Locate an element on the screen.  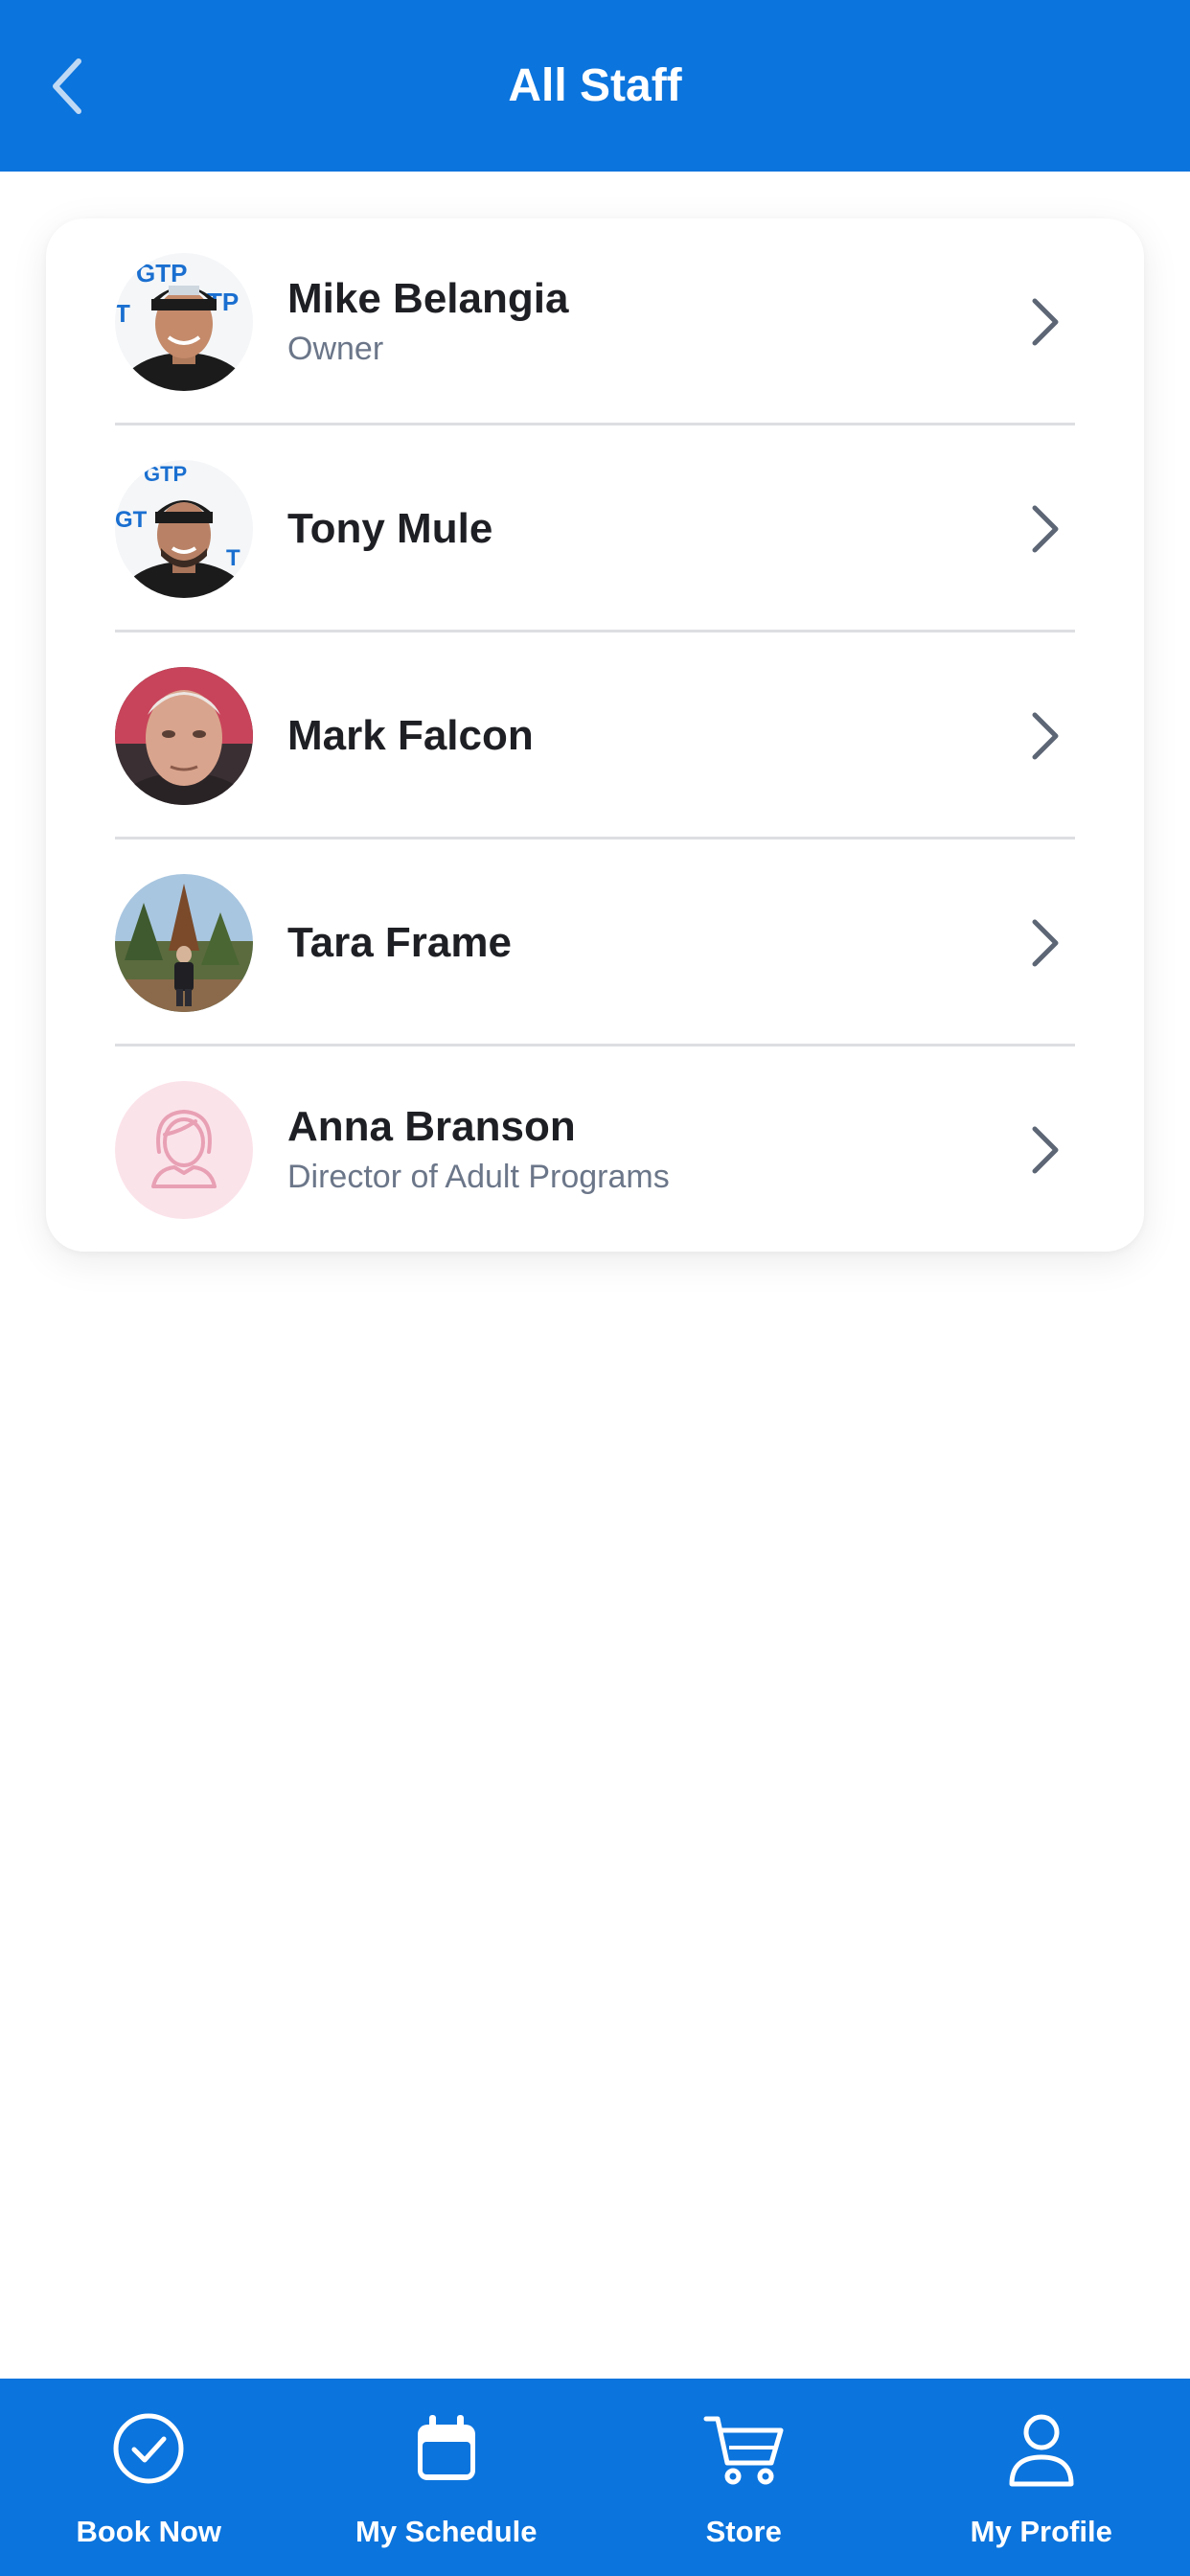
bottom-navigation: Book Now My Schedule Store My Profile is located at coordinates (595, 2477).